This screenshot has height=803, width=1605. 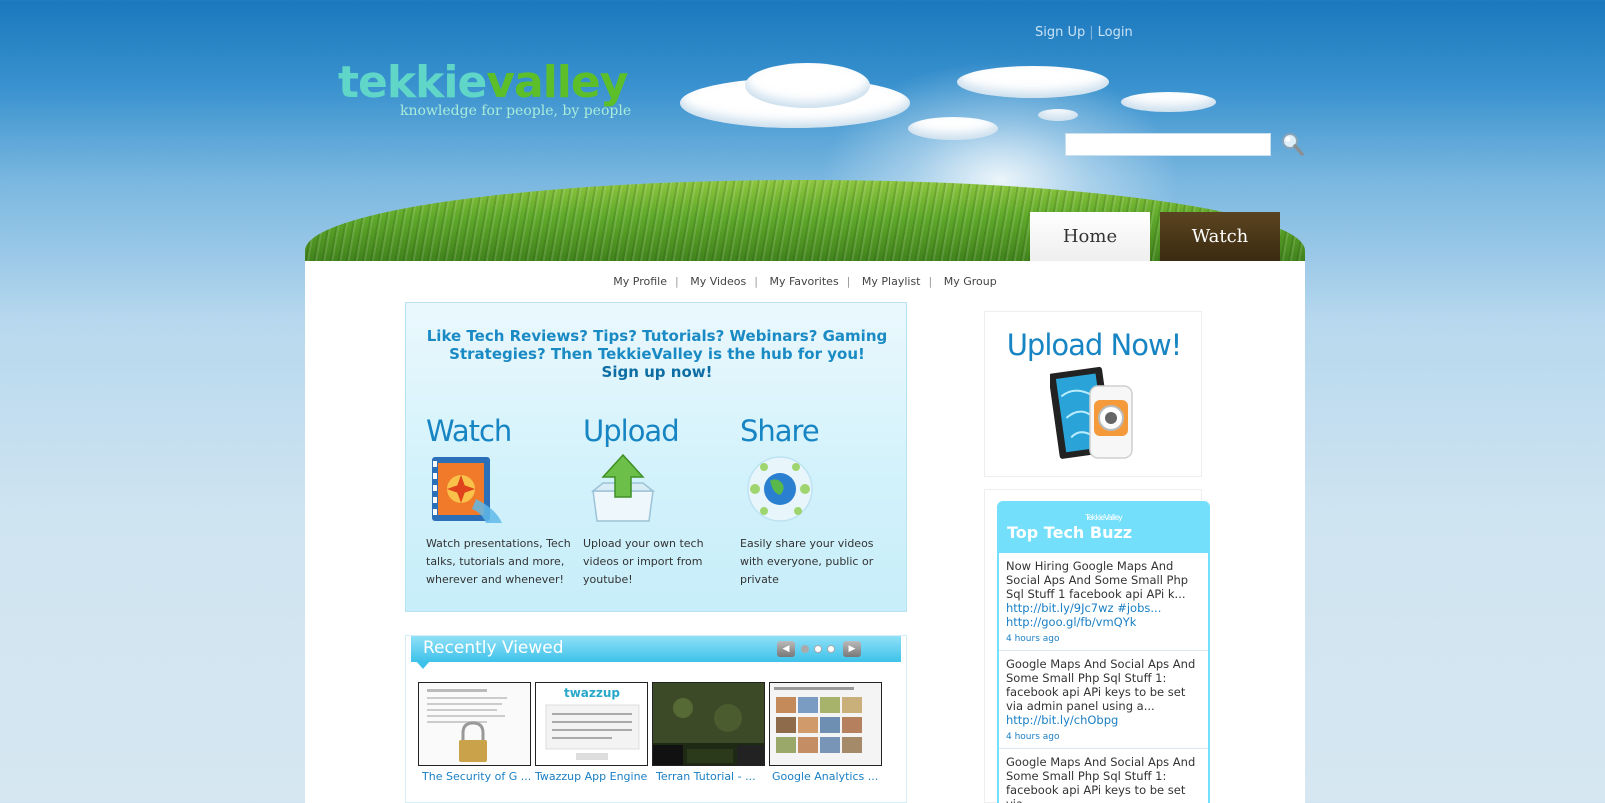 What do you see at coordinates (1090, 237) in the screenshot?
I see `tab-home: Home` at bounding box center [1090, 237].